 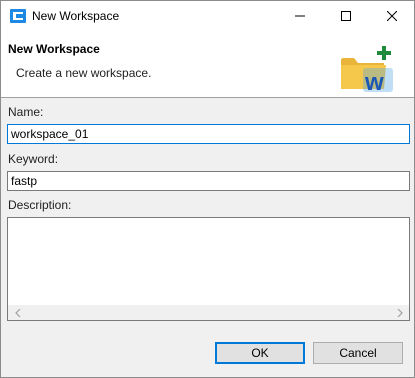 I want to click on ok-button: OK, so click(x=260, y=353).